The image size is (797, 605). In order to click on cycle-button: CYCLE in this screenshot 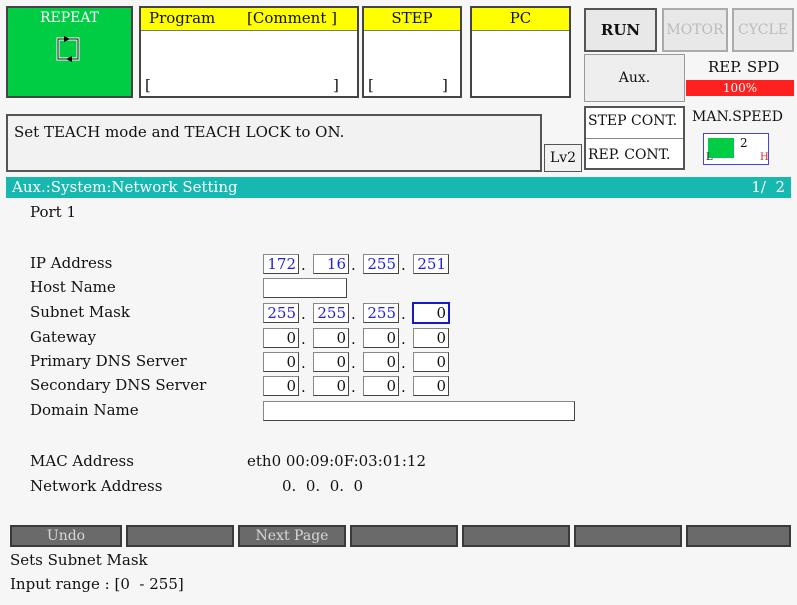, I will do `click(763, 30)`.